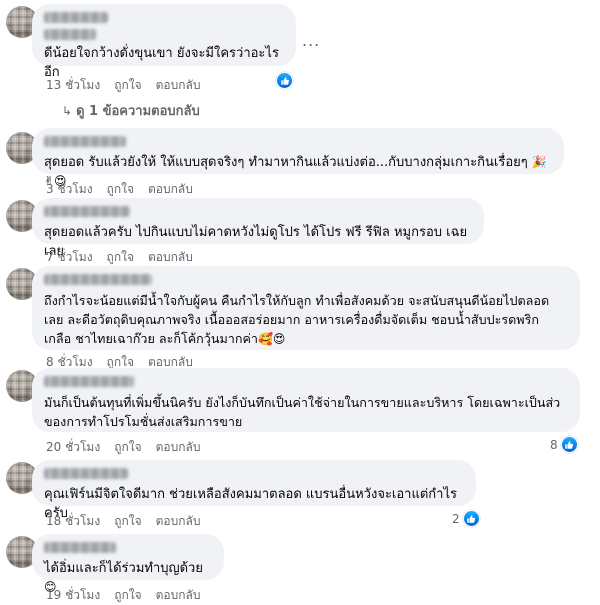  What do you see at coordinates (67, 110) in the screenshot?
I see `reply-arrow-icon: ↳` at bounding box center [67, 110].